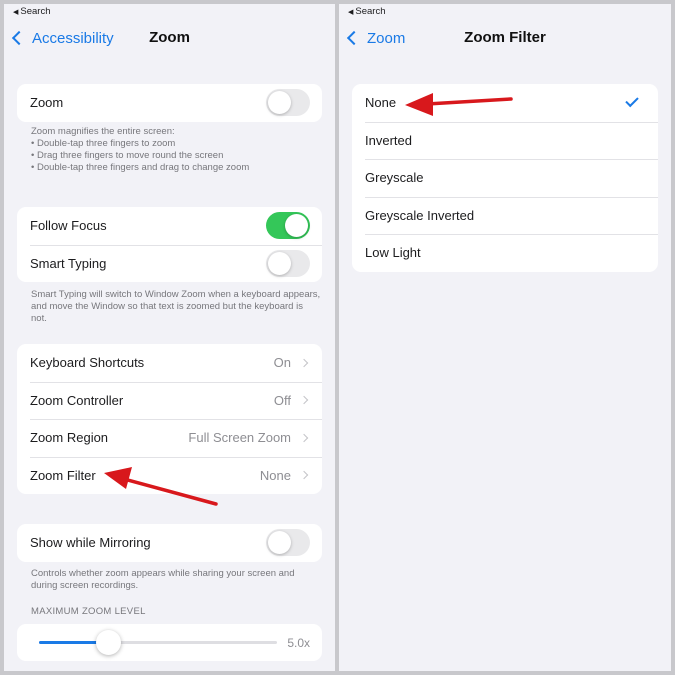 Image resolution: width=675 pixels, height=675 pixels. I want to click on zoom-region-value: Full Screen Zoom, so click(239, 438).